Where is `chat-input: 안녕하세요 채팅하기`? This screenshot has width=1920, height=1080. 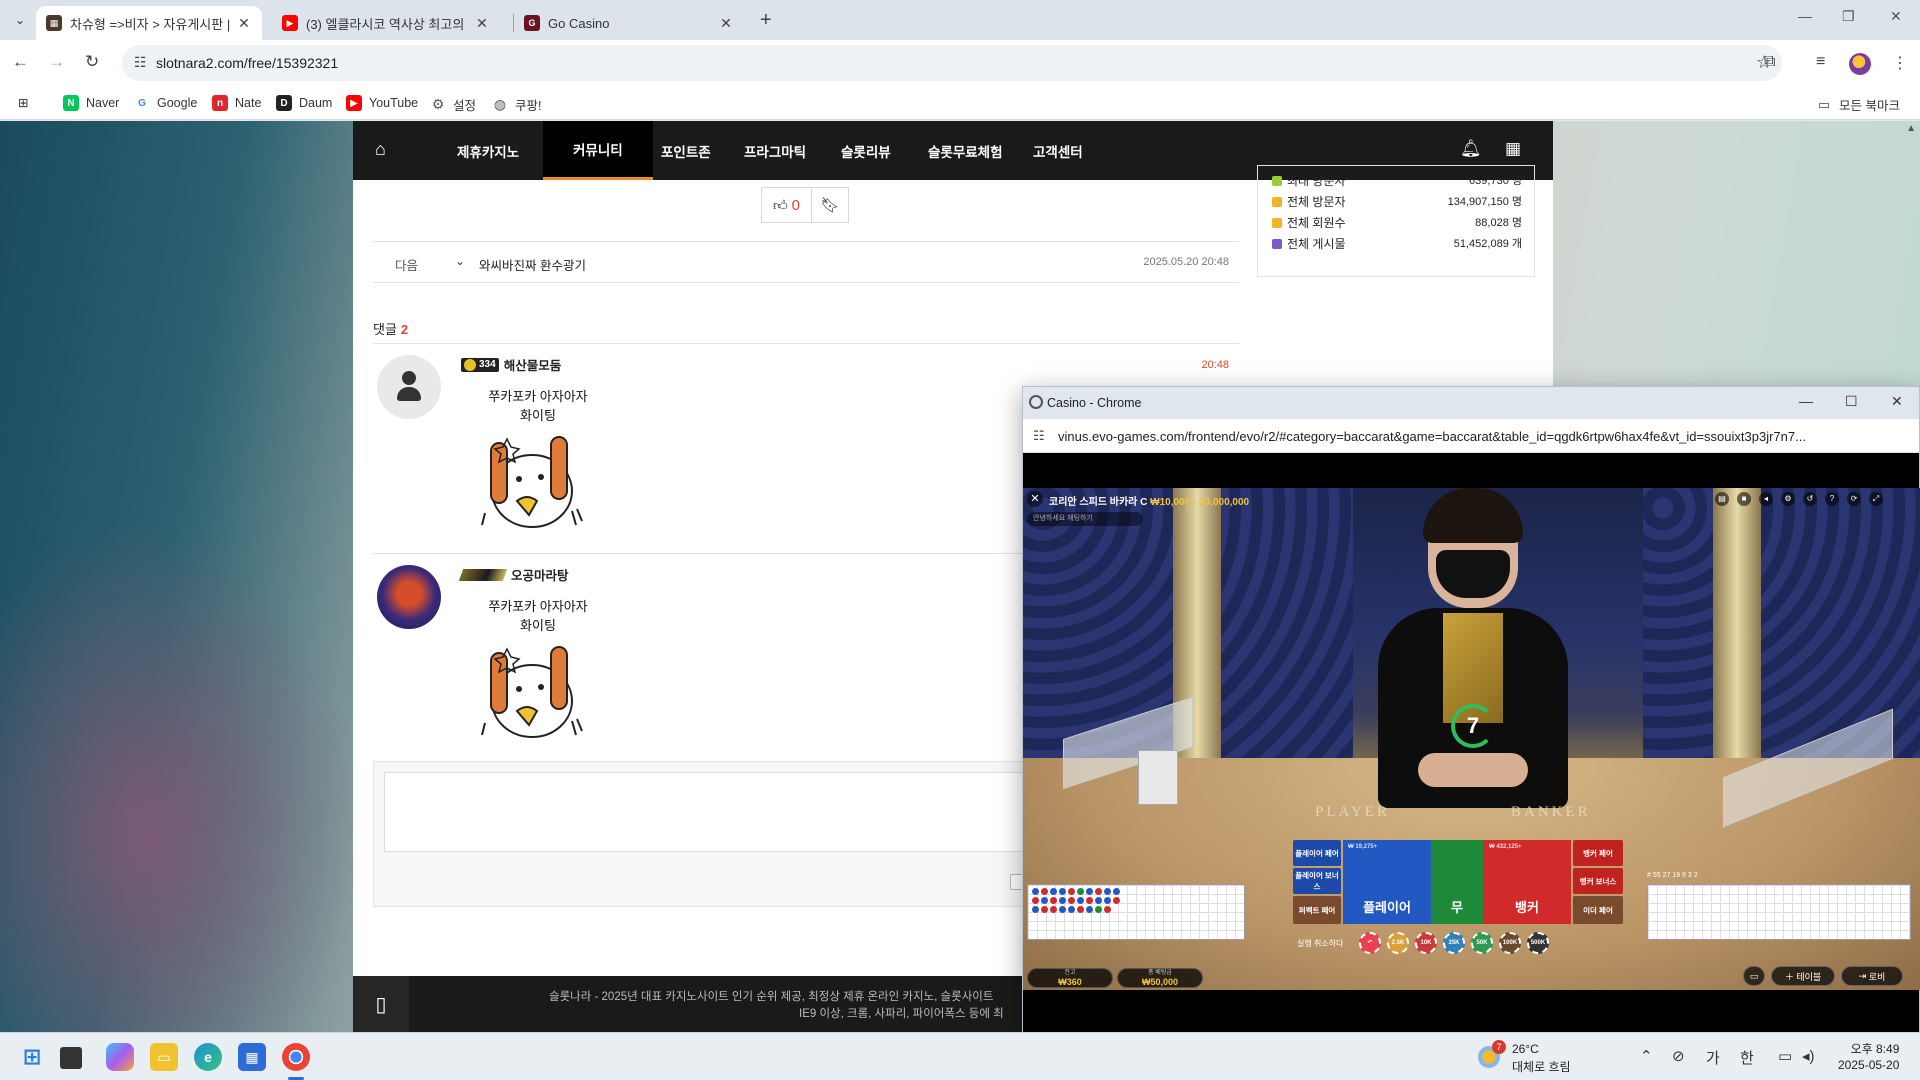 chat-input: 안녕하세요 채팅하기 is located at coordinates (1085, 519).